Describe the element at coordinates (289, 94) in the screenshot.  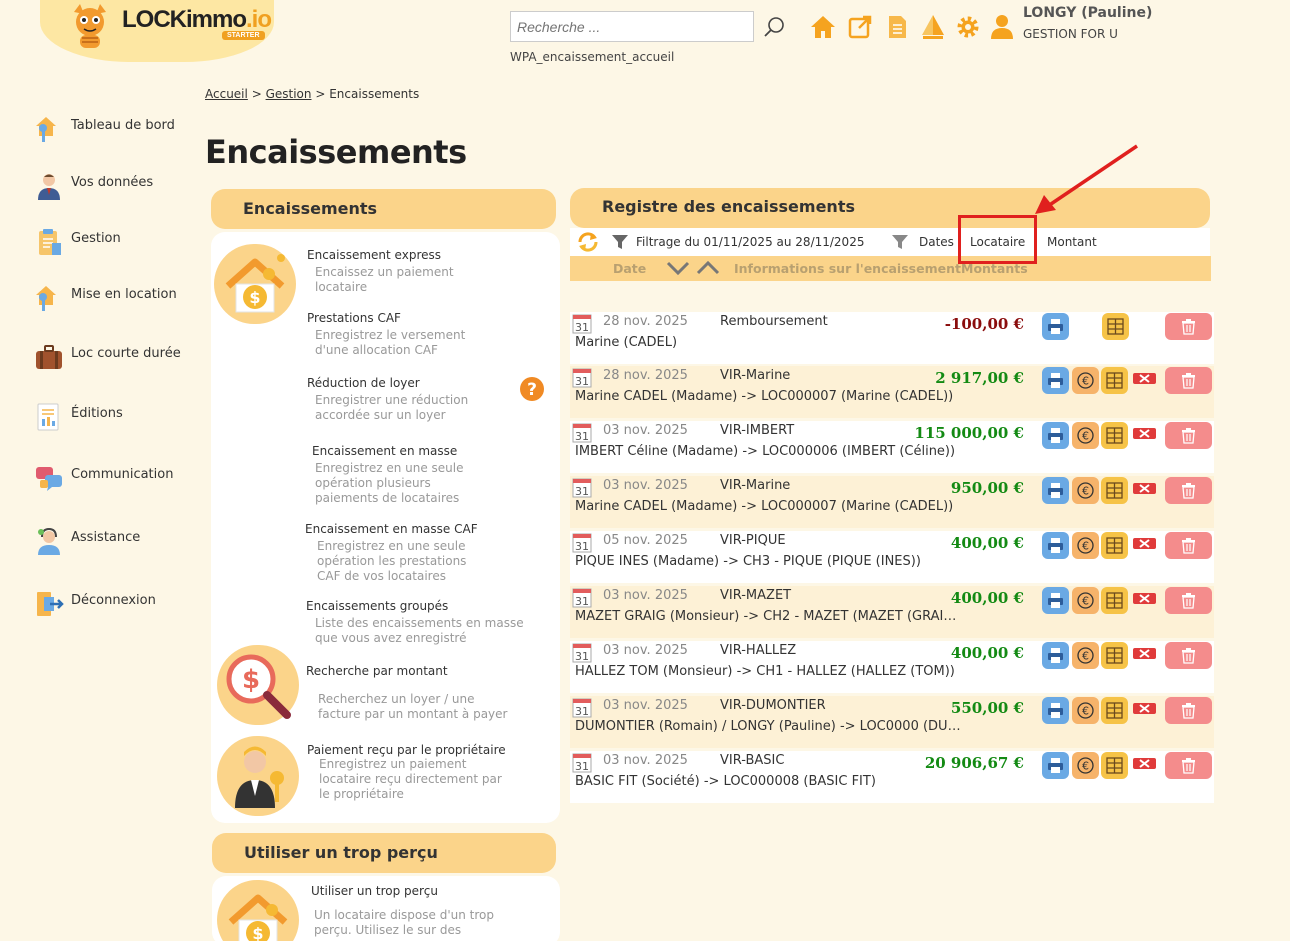
I see `breadcrumb-link-gestion: Gestion` at that location.